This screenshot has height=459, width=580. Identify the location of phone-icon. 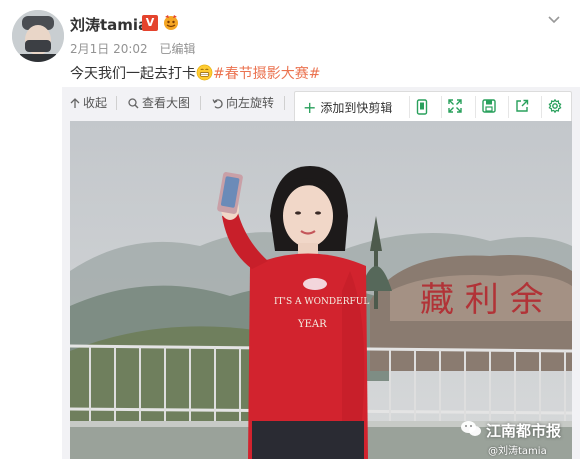
(422, 107).